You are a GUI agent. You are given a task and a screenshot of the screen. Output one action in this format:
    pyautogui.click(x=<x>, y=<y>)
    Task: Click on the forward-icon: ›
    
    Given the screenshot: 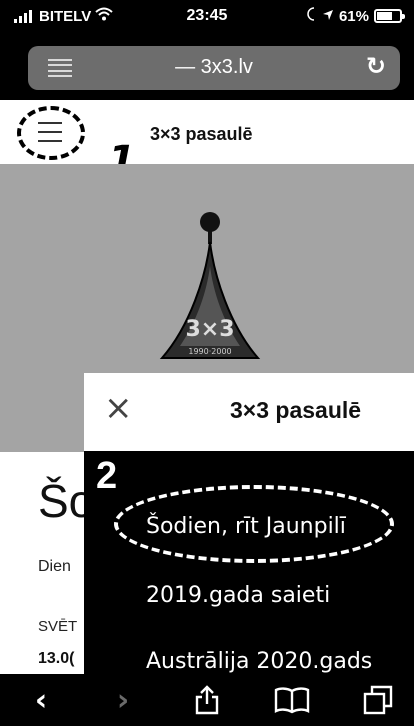 What is the action you would take?
    pyautogui.click(x=123, y=700)
    